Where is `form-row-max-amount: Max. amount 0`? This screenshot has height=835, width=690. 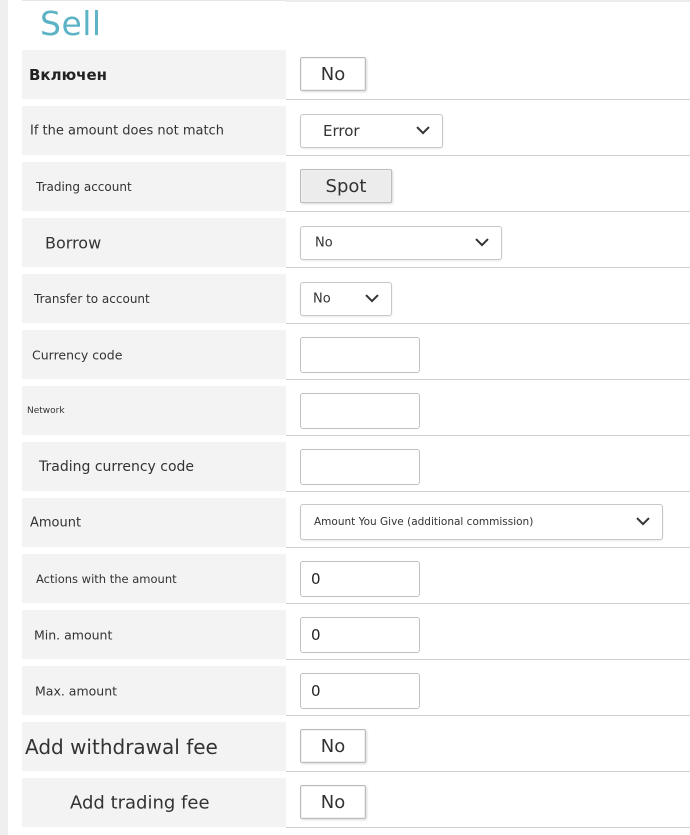
form-row-max-amount: Max. amount 0 is located at coordinates (356, 691).